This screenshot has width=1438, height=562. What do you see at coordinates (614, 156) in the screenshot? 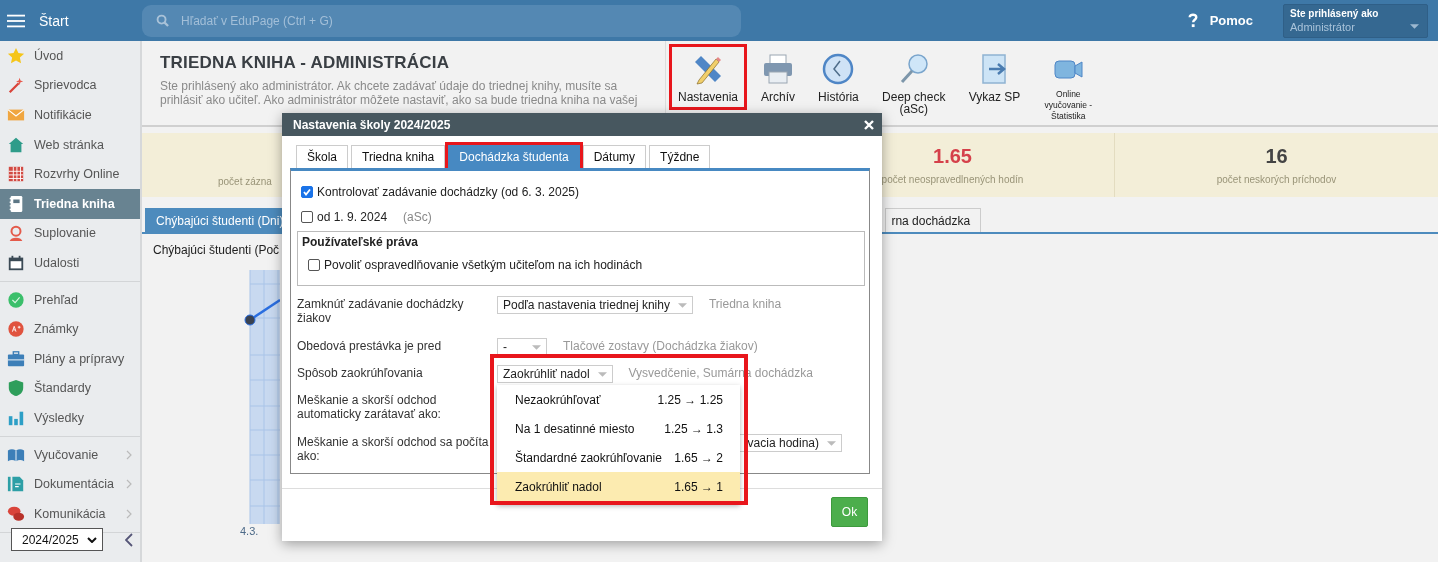
I see `tab: Dátumy` at bounding box center [614, 156].